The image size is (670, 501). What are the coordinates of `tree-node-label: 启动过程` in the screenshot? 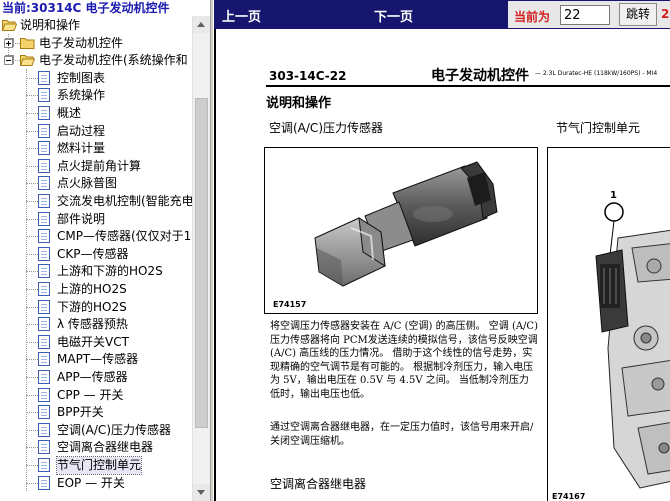 It's located at (81, 131).